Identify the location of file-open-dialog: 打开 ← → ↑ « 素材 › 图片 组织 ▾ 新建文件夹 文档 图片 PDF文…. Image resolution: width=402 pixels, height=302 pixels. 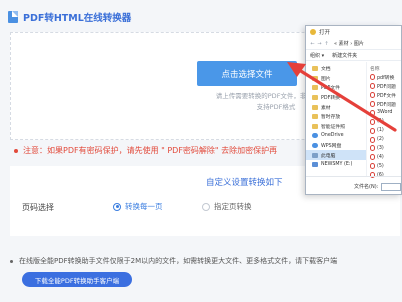
(353, 110).